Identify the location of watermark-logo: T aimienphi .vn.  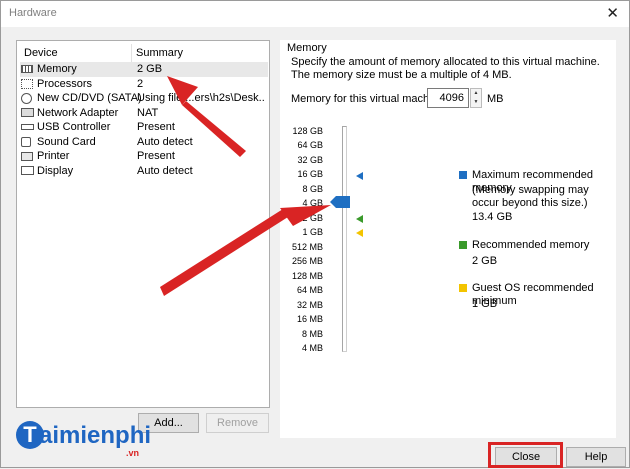
(103, 439).